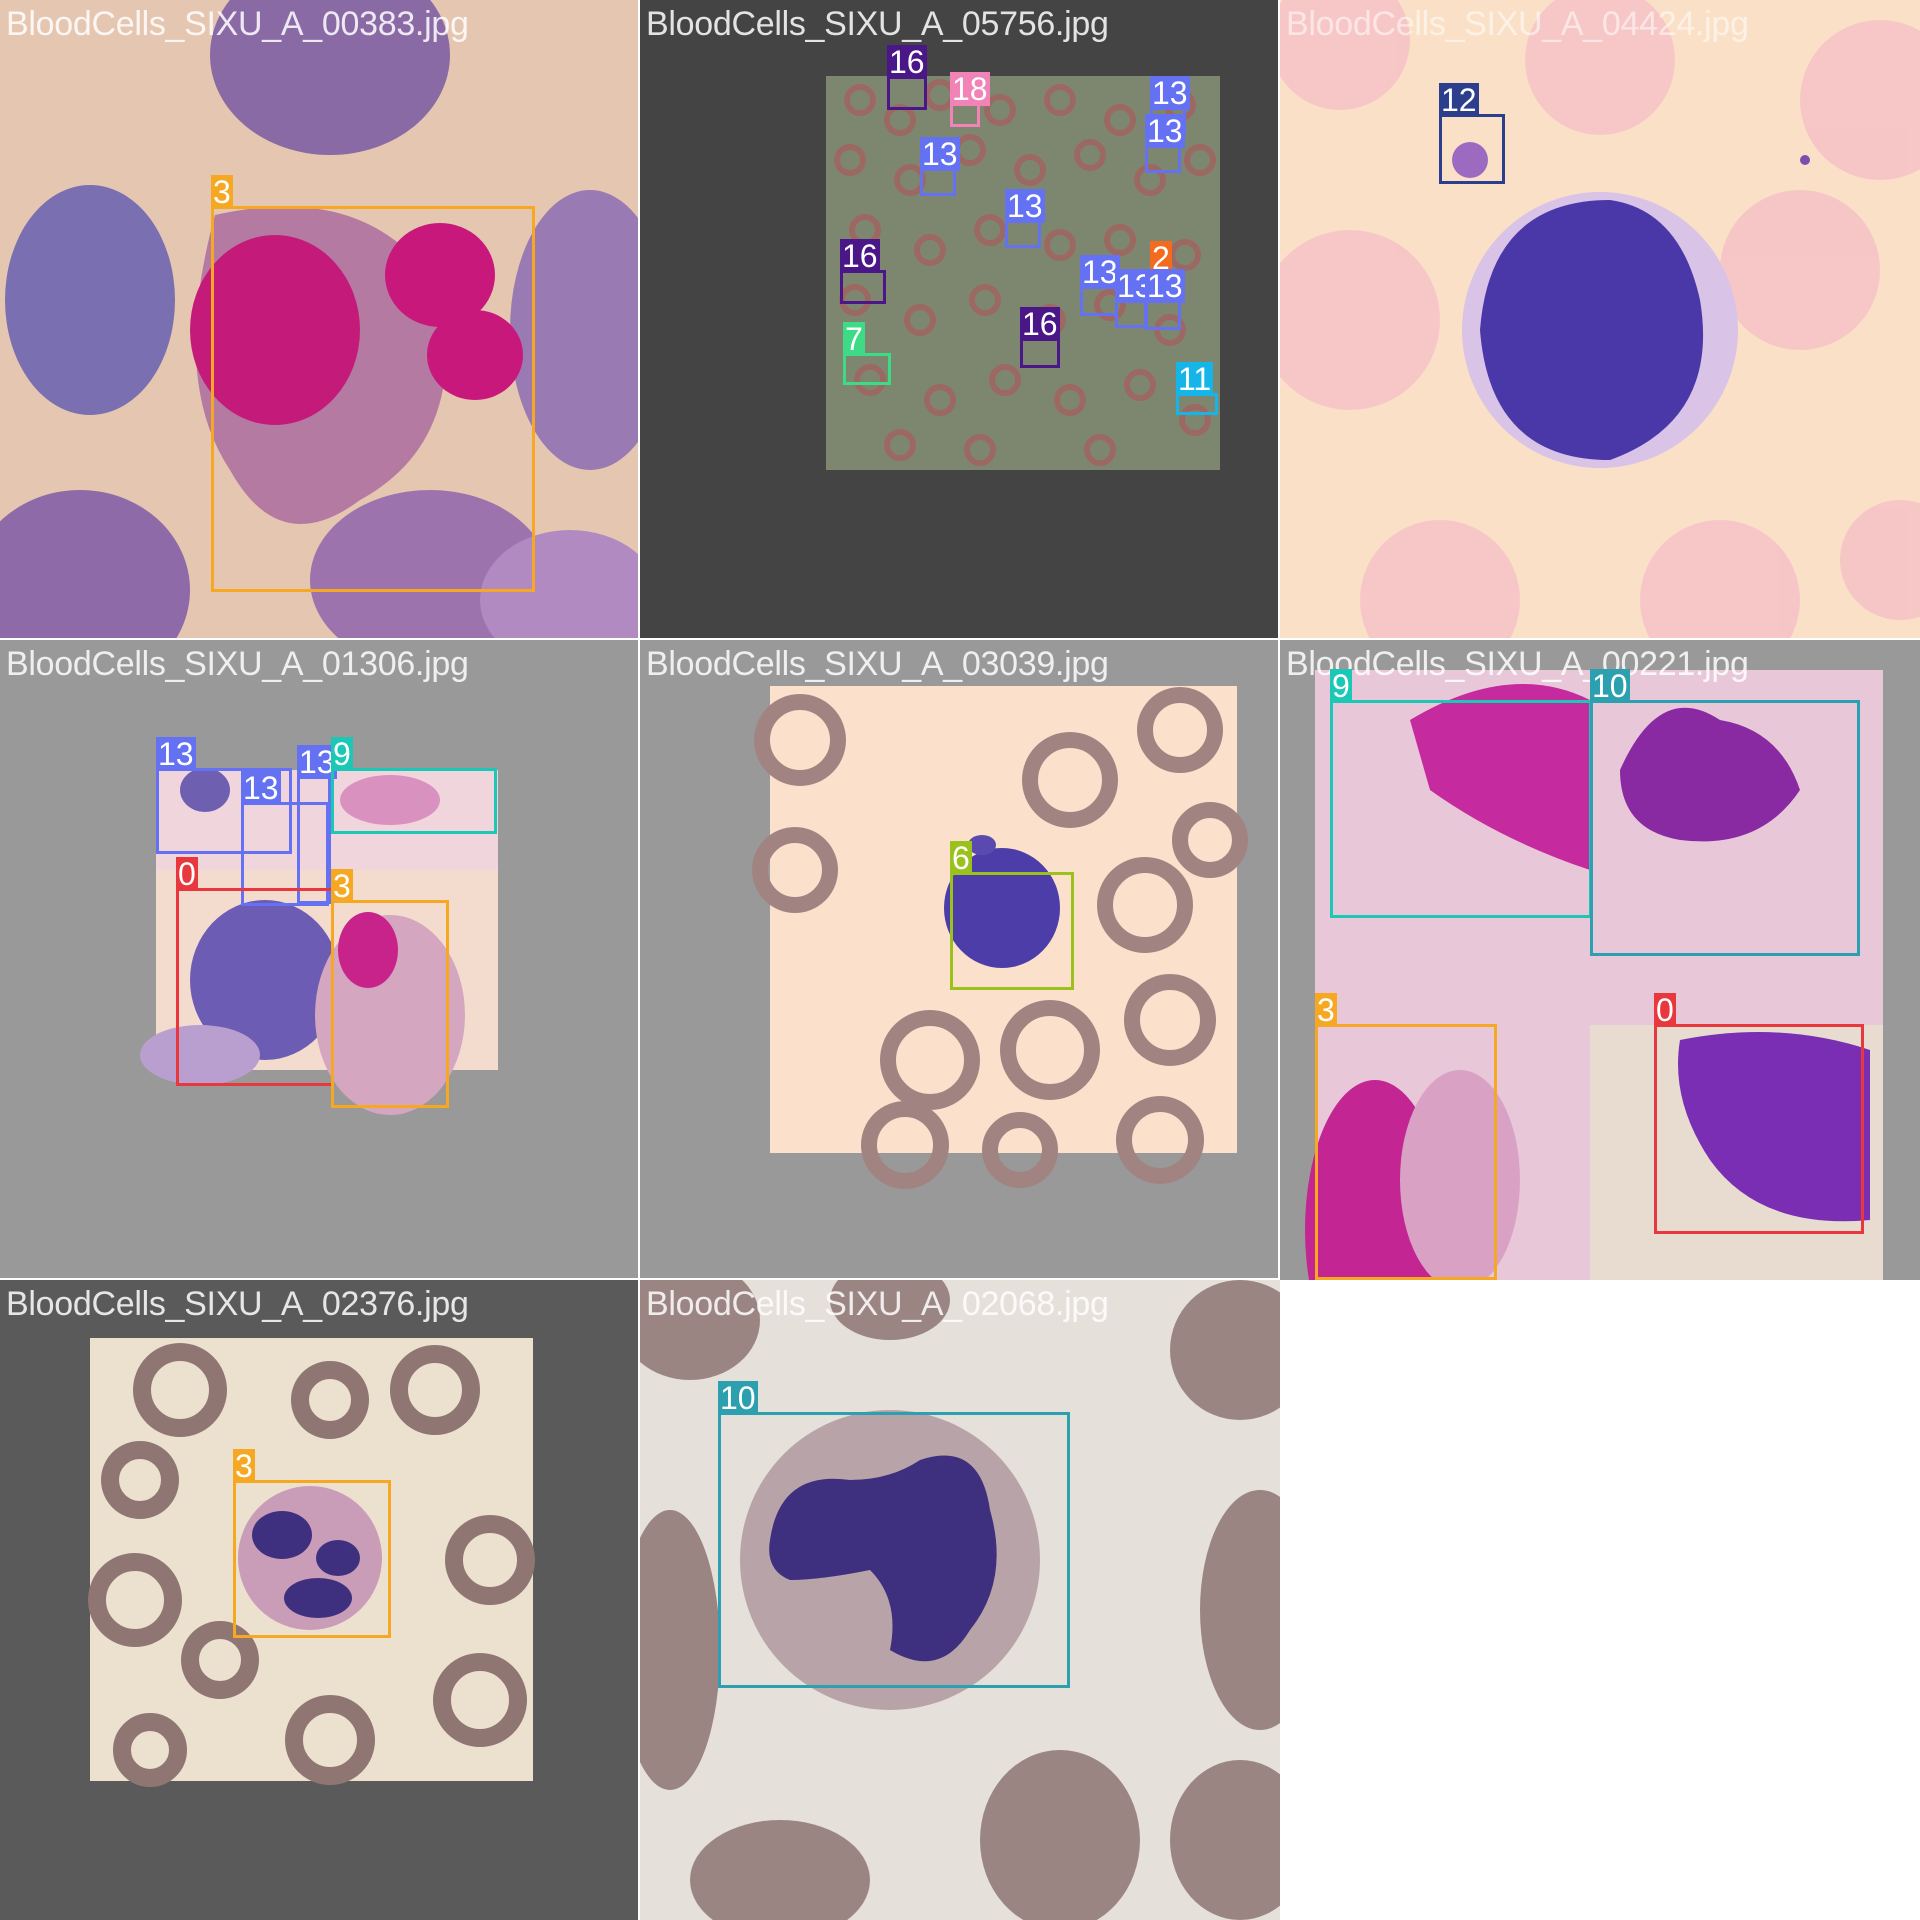 This screenshot has width=1920, height=1920. I want to click on tile-filename: BloodCells_SIXU_A_02068.jpg, so click(877, 1304).